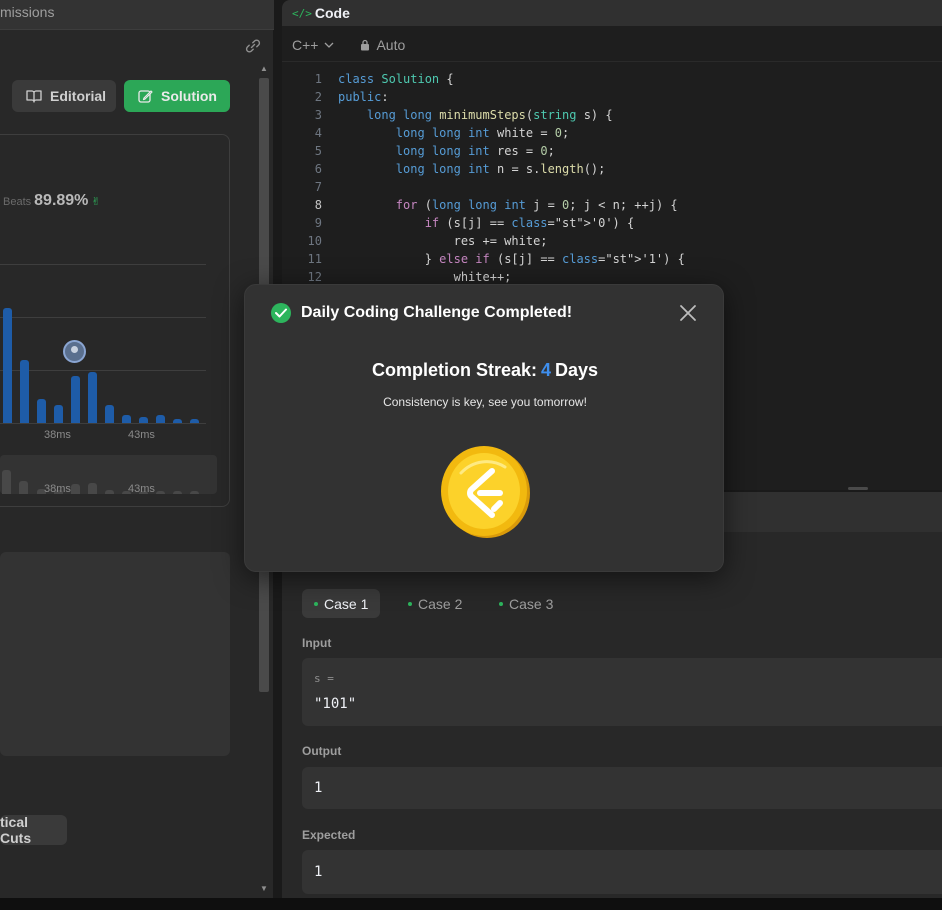 This screenshot has height=910, width=942. Describe the element at coordinates (302, 13) in the screenshot. I see `code-brackets-icon: </>` at that location.